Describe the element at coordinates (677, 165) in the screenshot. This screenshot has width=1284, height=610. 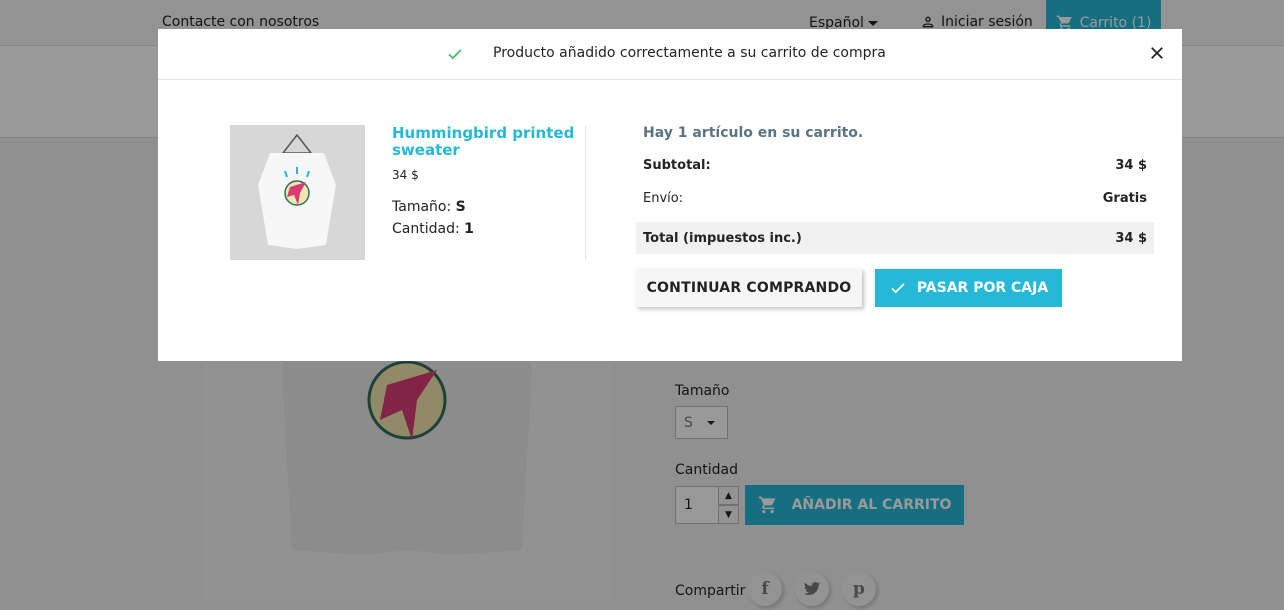
I see `subtotal-label: Subtotal:` at that location.